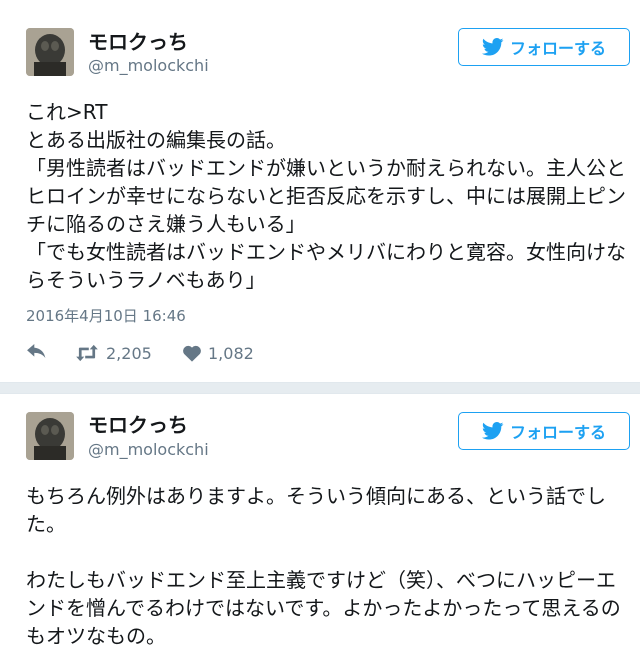 The image size is (640, 660). What do you see at coordinates (106, 315) in the screenshot?
I see `timestamp: 2016年4月10日 16:46` at bounding box center [106, 315].